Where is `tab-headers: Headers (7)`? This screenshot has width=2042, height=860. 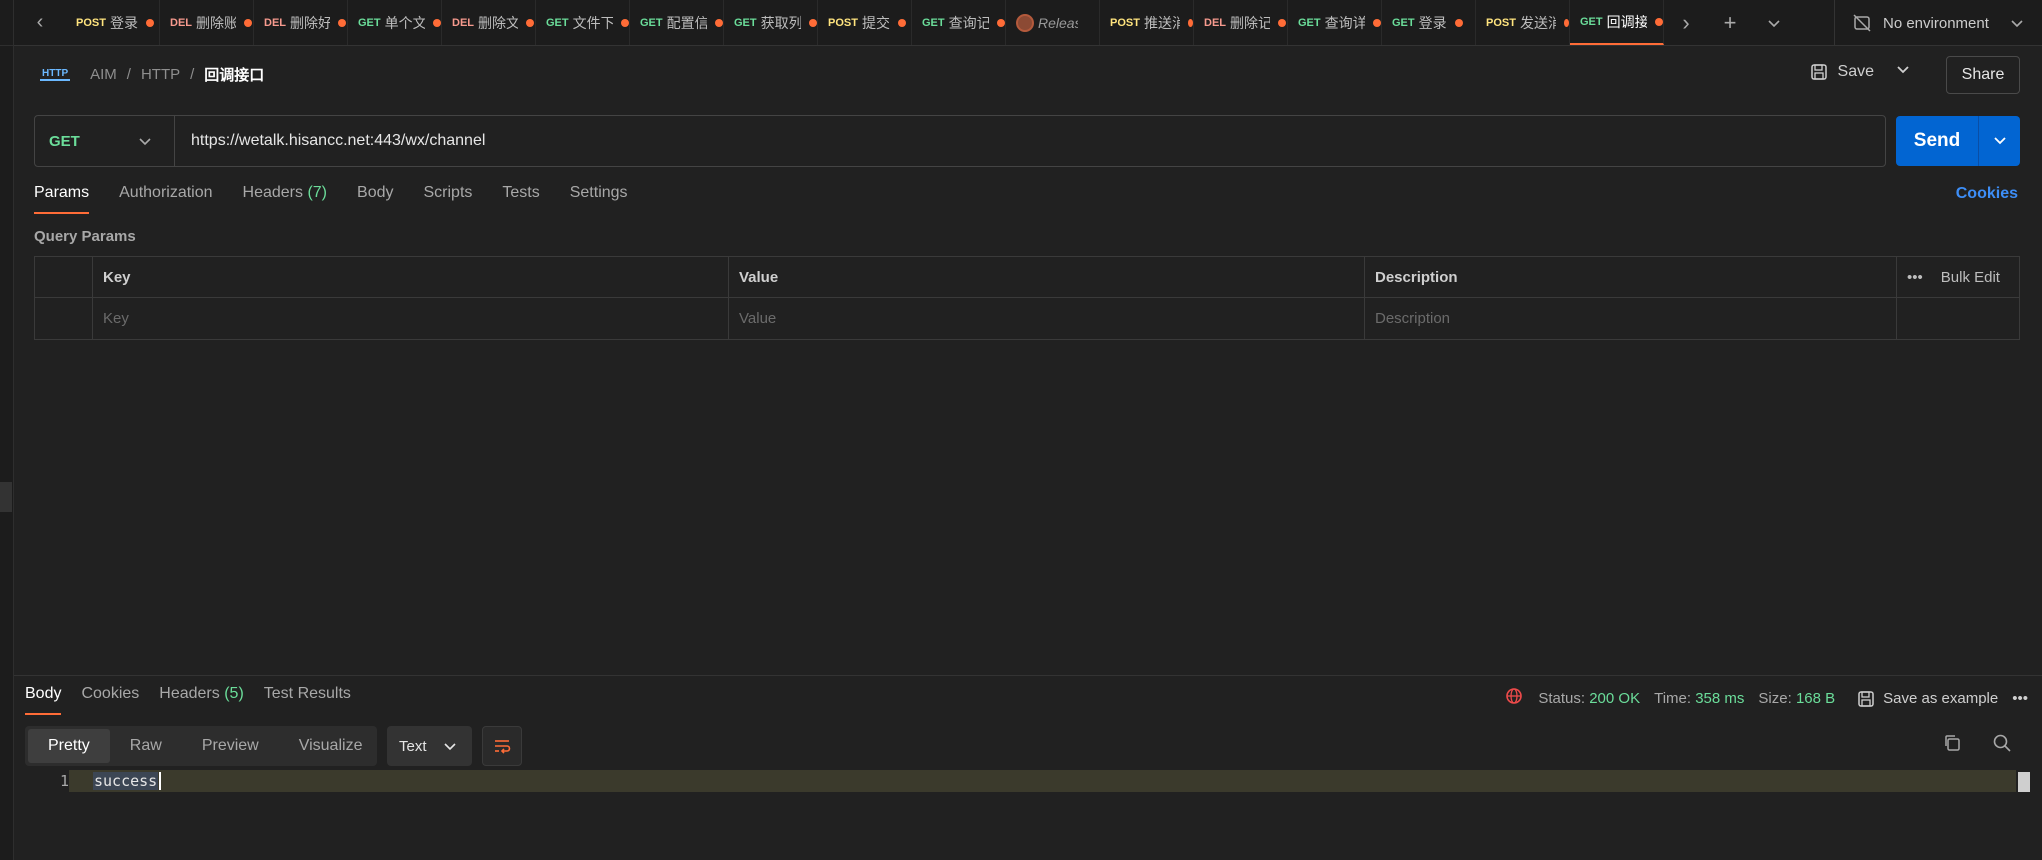
tab-headers: Headers (7) is located at coordinates (285, 199).